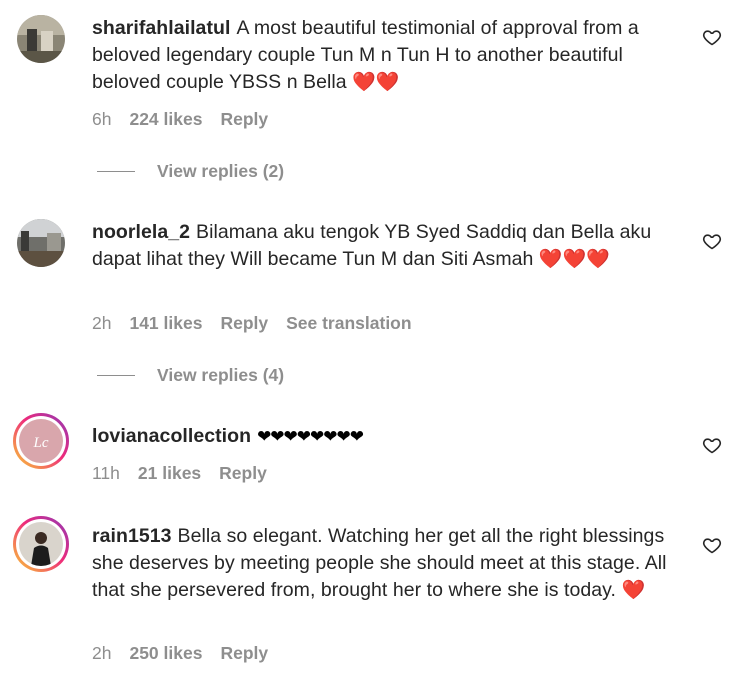 Image resolution: width=734 pixels, height=674 pixels. I want to click on comment-username: rain1513, so click(132, 536).